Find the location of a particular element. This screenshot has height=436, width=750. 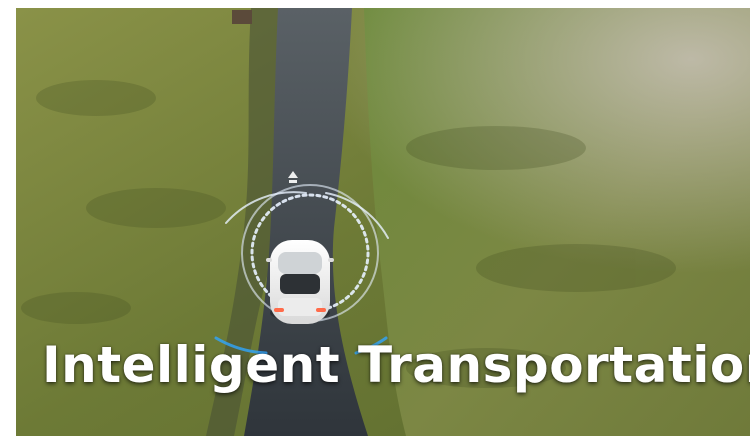

caption-text: Intelligent Transportation is located at coordinates (396, 365).